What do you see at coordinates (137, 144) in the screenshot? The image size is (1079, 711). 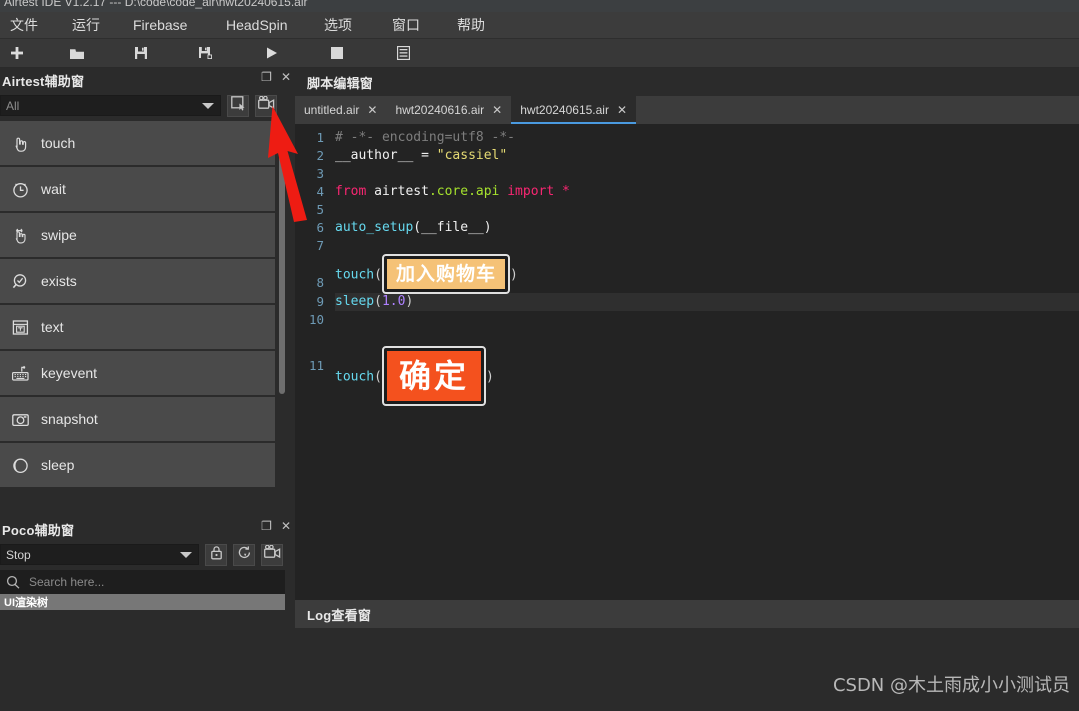 I see `action-item-touch: touch` at bounding box center [137, 144].